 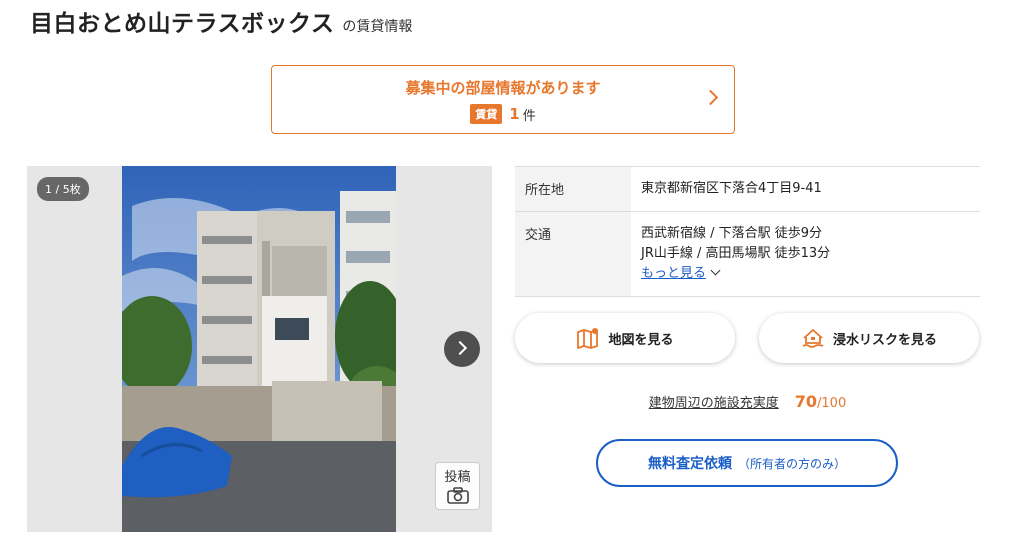 I want to click on free-assessment-button: 無料査定依頼 （所有者の方のみ）, so click(x=747, y=463).